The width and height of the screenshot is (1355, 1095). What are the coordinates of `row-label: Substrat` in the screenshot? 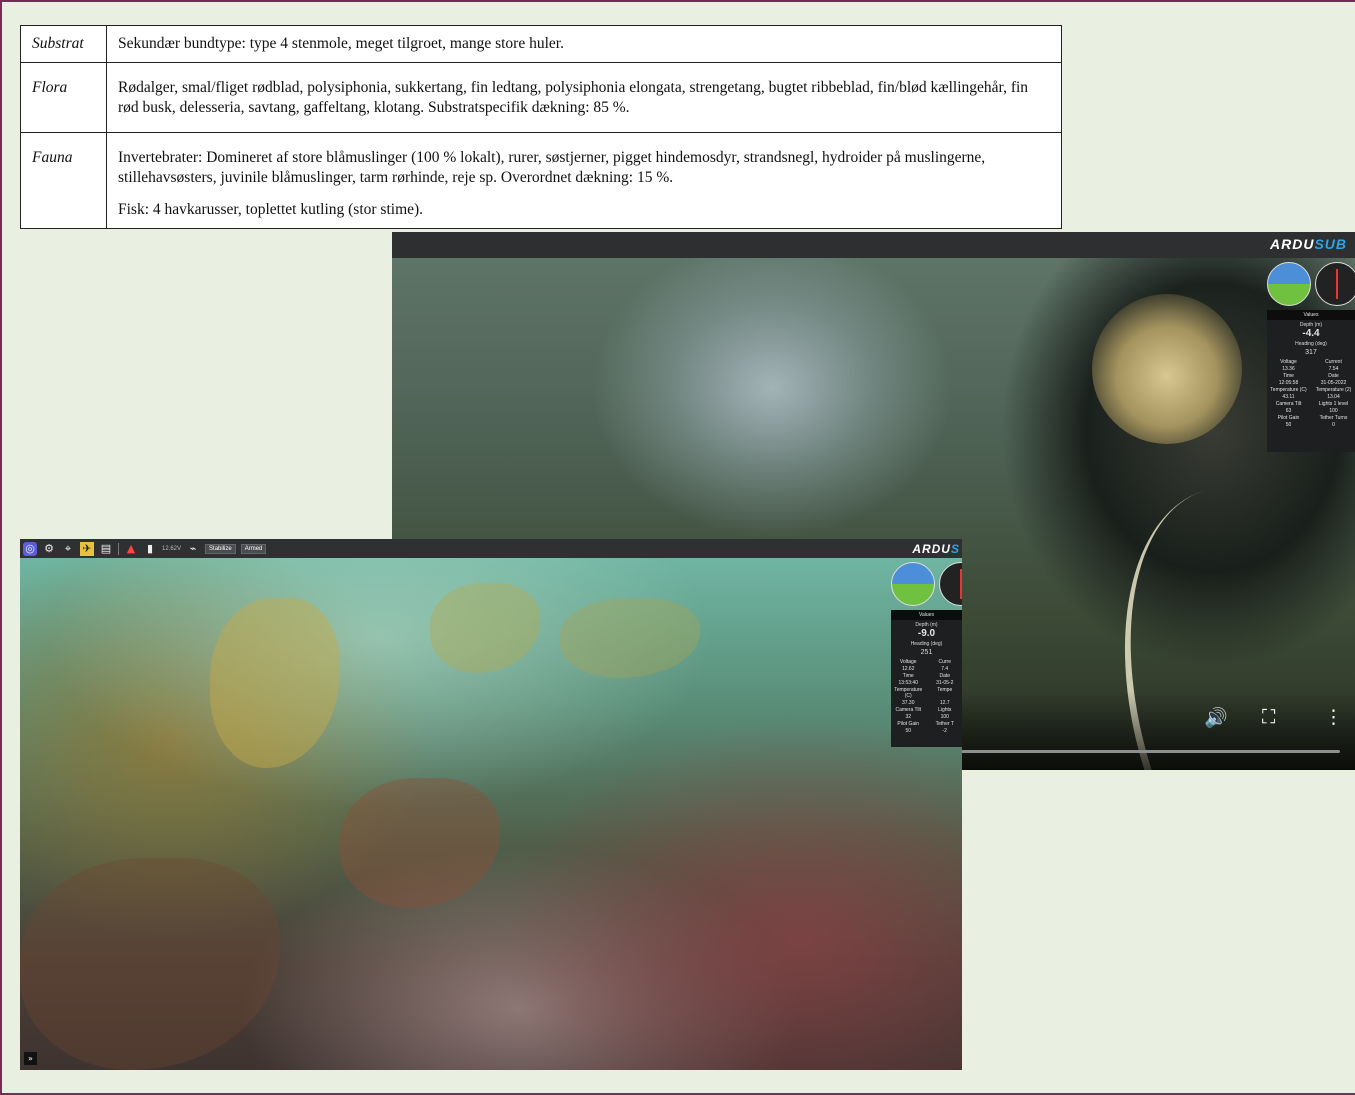 It's located at (63, 44).